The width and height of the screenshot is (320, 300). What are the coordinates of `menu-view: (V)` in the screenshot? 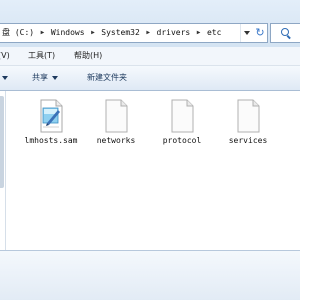 It's located at (5, 56).